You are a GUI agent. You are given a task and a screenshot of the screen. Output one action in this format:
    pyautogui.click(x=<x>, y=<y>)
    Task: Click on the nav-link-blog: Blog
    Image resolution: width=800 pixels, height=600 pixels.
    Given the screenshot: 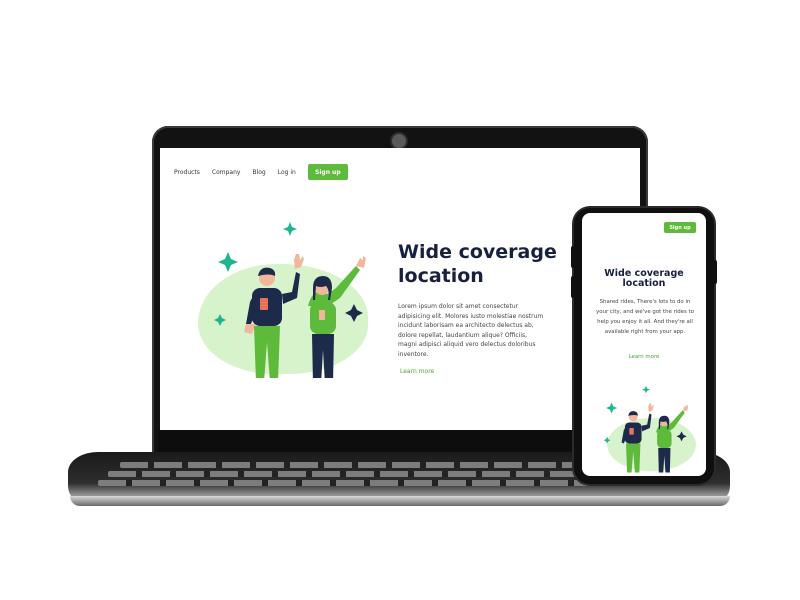 What is the action you would take?
    pyautogui.click(x=258, y=172)
    